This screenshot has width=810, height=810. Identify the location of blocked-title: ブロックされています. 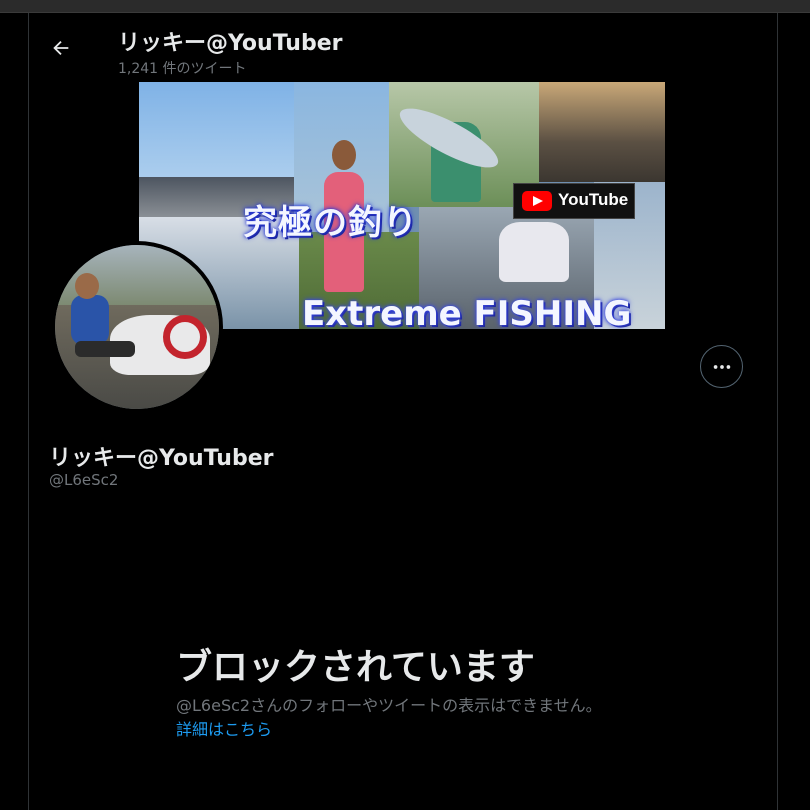
(355, 667).